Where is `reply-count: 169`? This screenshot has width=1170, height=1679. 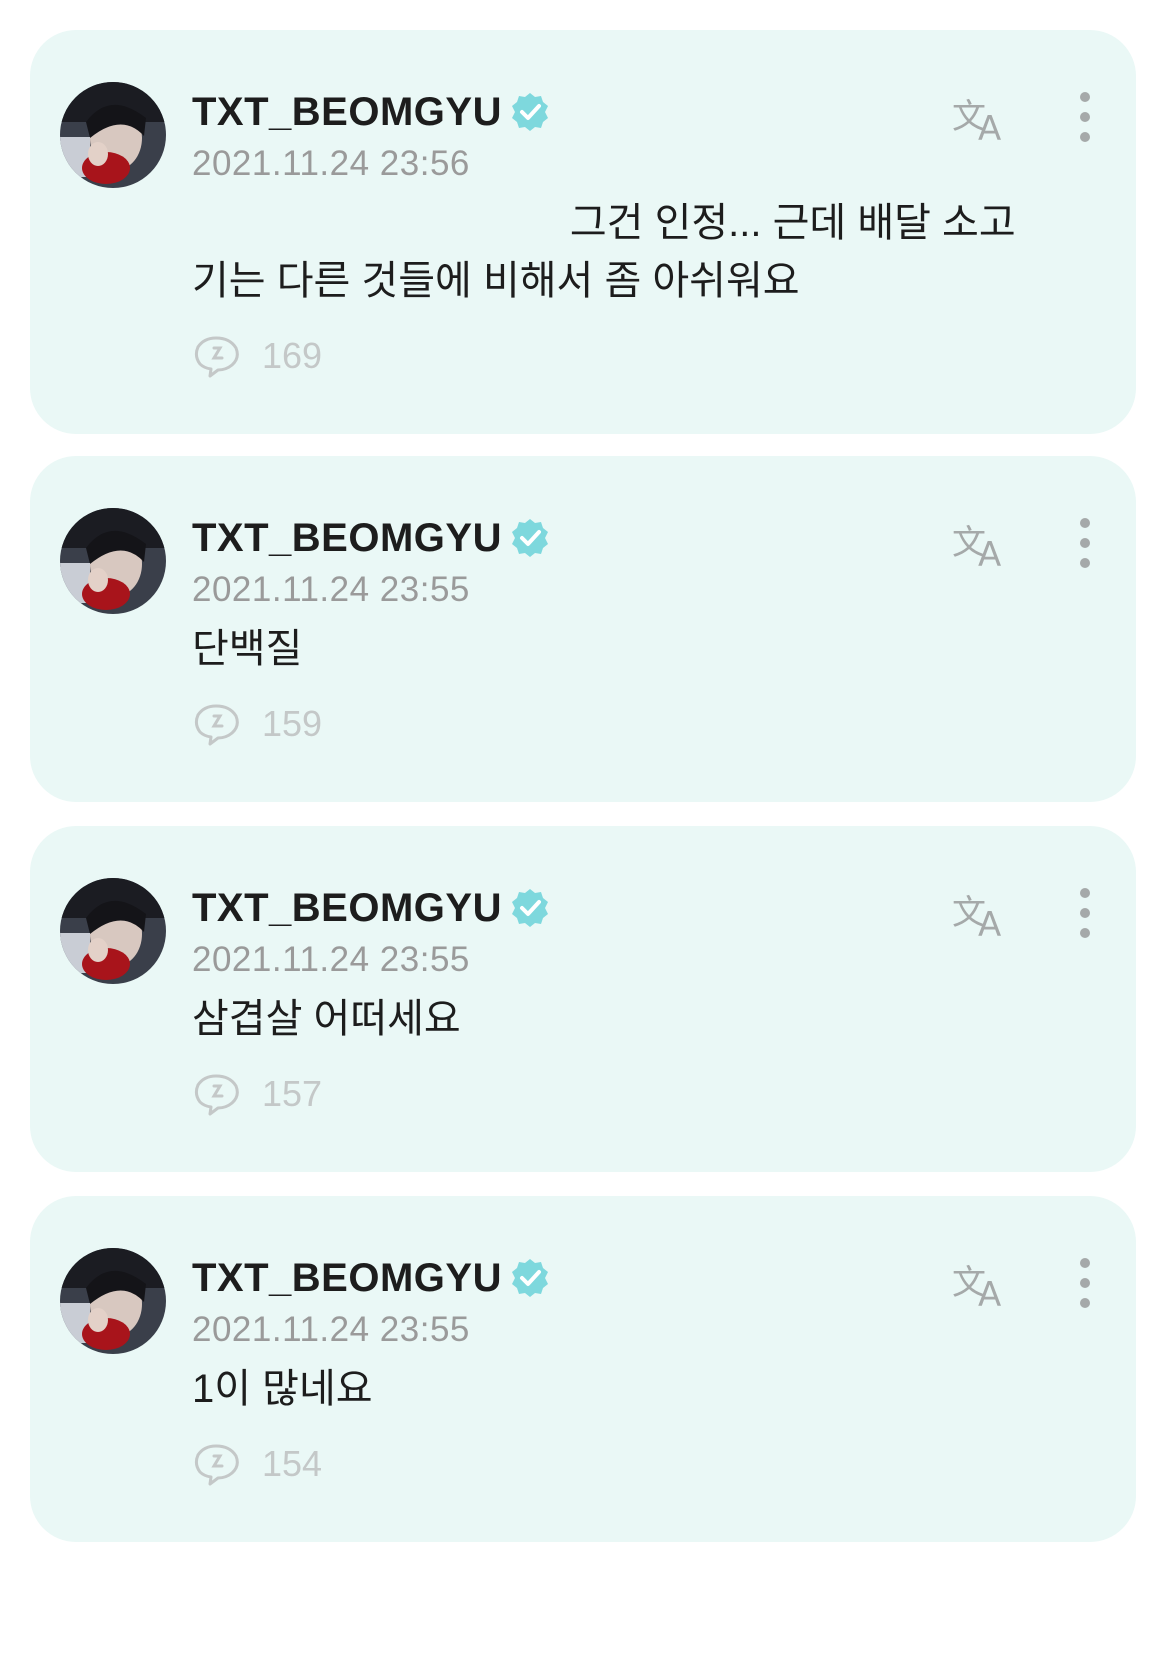 reply-count: 169 is located at coordinates (292, 355).